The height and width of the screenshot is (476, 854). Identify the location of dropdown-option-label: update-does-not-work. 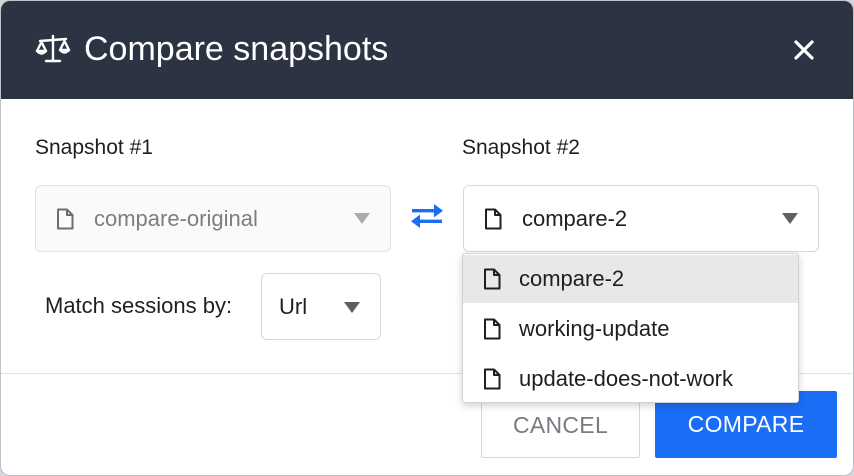
(626, 378).